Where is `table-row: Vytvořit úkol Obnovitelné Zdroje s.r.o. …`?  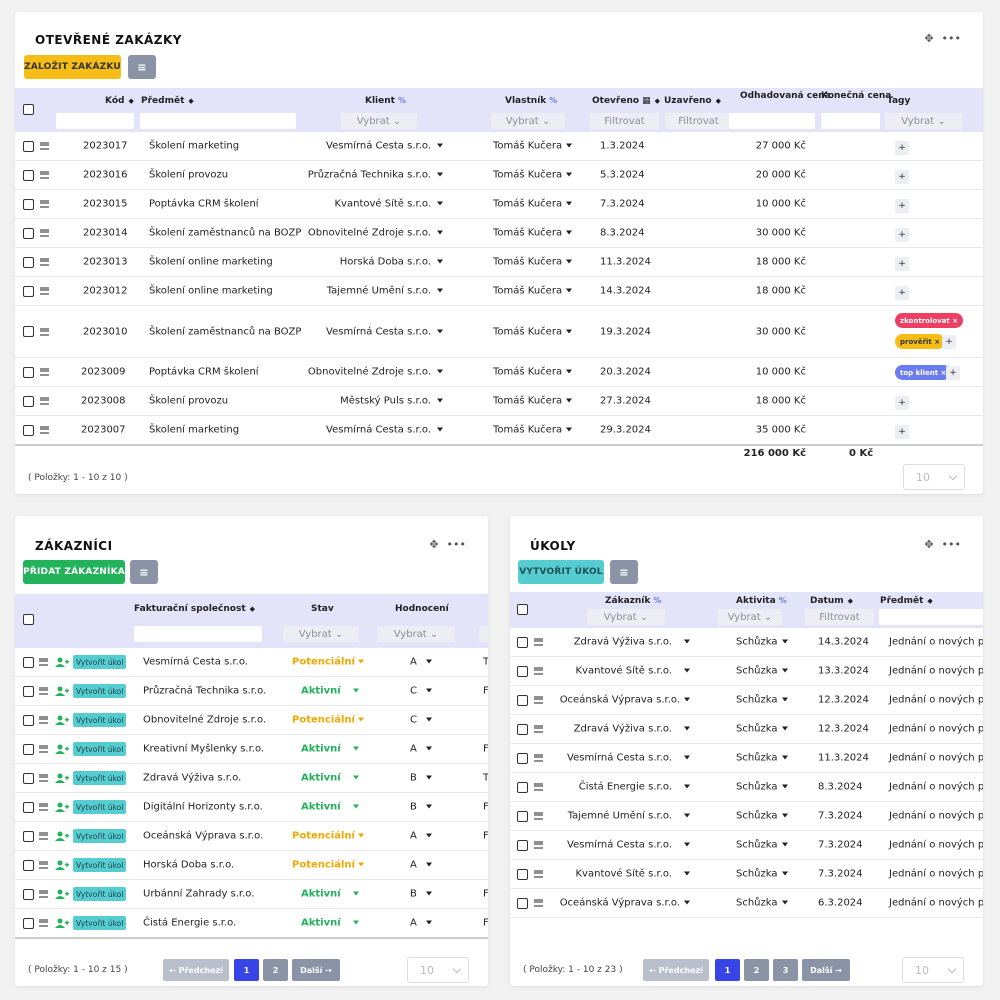 table-row: Vytvořit úkol Obnovitelné Zdroje s.r.o. … is located at coordinates (251, 720).